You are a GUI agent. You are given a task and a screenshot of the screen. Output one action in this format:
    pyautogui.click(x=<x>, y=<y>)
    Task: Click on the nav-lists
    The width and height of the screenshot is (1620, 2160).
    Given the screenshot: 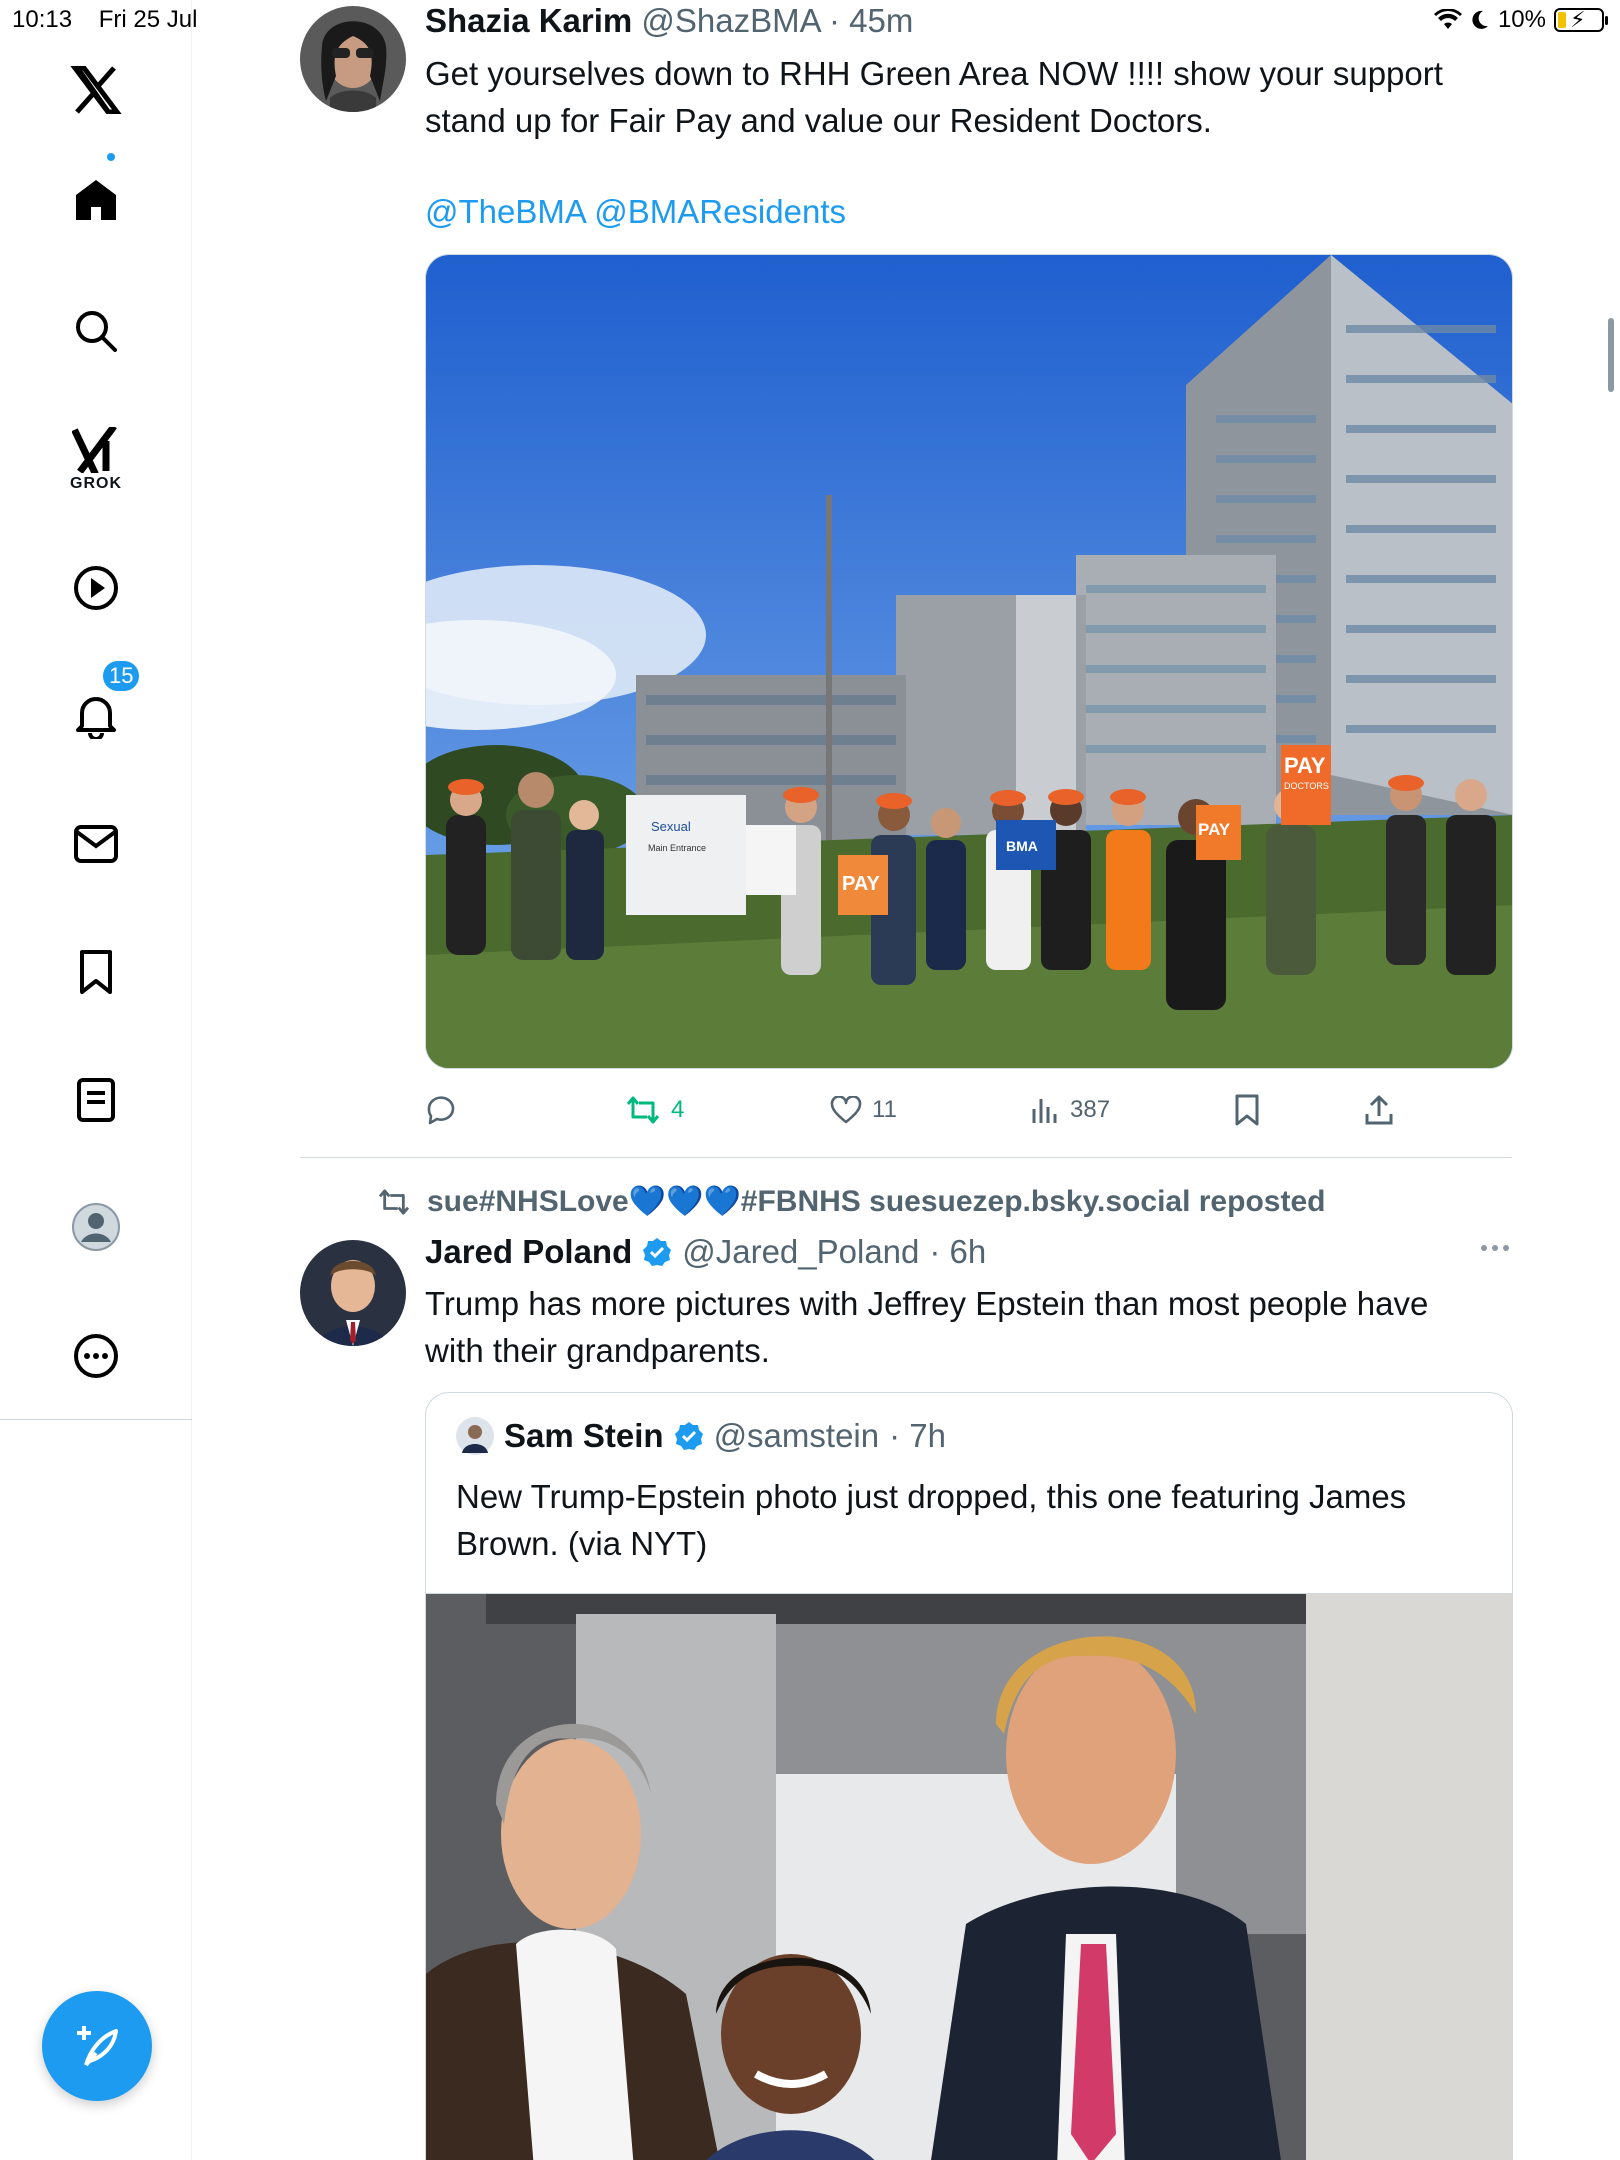 What is the action you would take?
    pyautogui.click(x=96, y=1100)
    